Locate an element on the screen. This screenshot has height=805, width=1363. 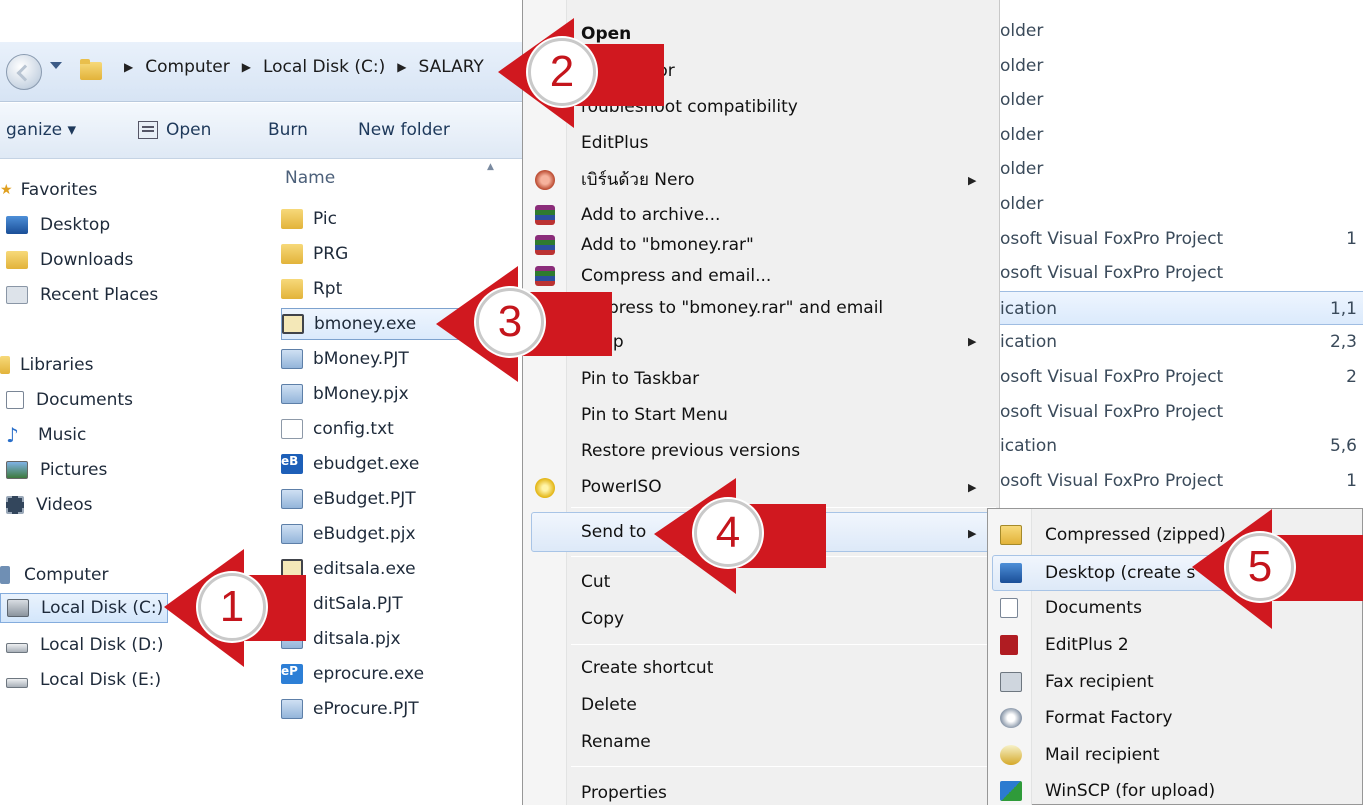
nav-favorites: ★ Favorites is located at coordinates (48, 190).